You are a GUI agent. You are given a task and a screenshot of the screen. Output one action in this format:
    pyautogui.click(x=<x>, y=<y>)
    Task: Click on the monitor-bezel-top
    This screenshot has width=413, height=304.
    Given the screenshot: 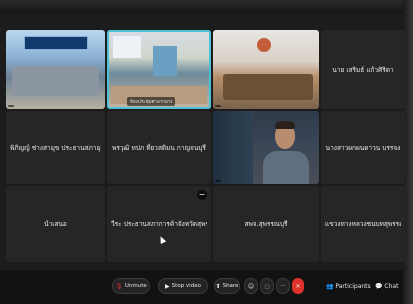 What is the action you would take?
    pyautogui.click(x=206, y=7)
    